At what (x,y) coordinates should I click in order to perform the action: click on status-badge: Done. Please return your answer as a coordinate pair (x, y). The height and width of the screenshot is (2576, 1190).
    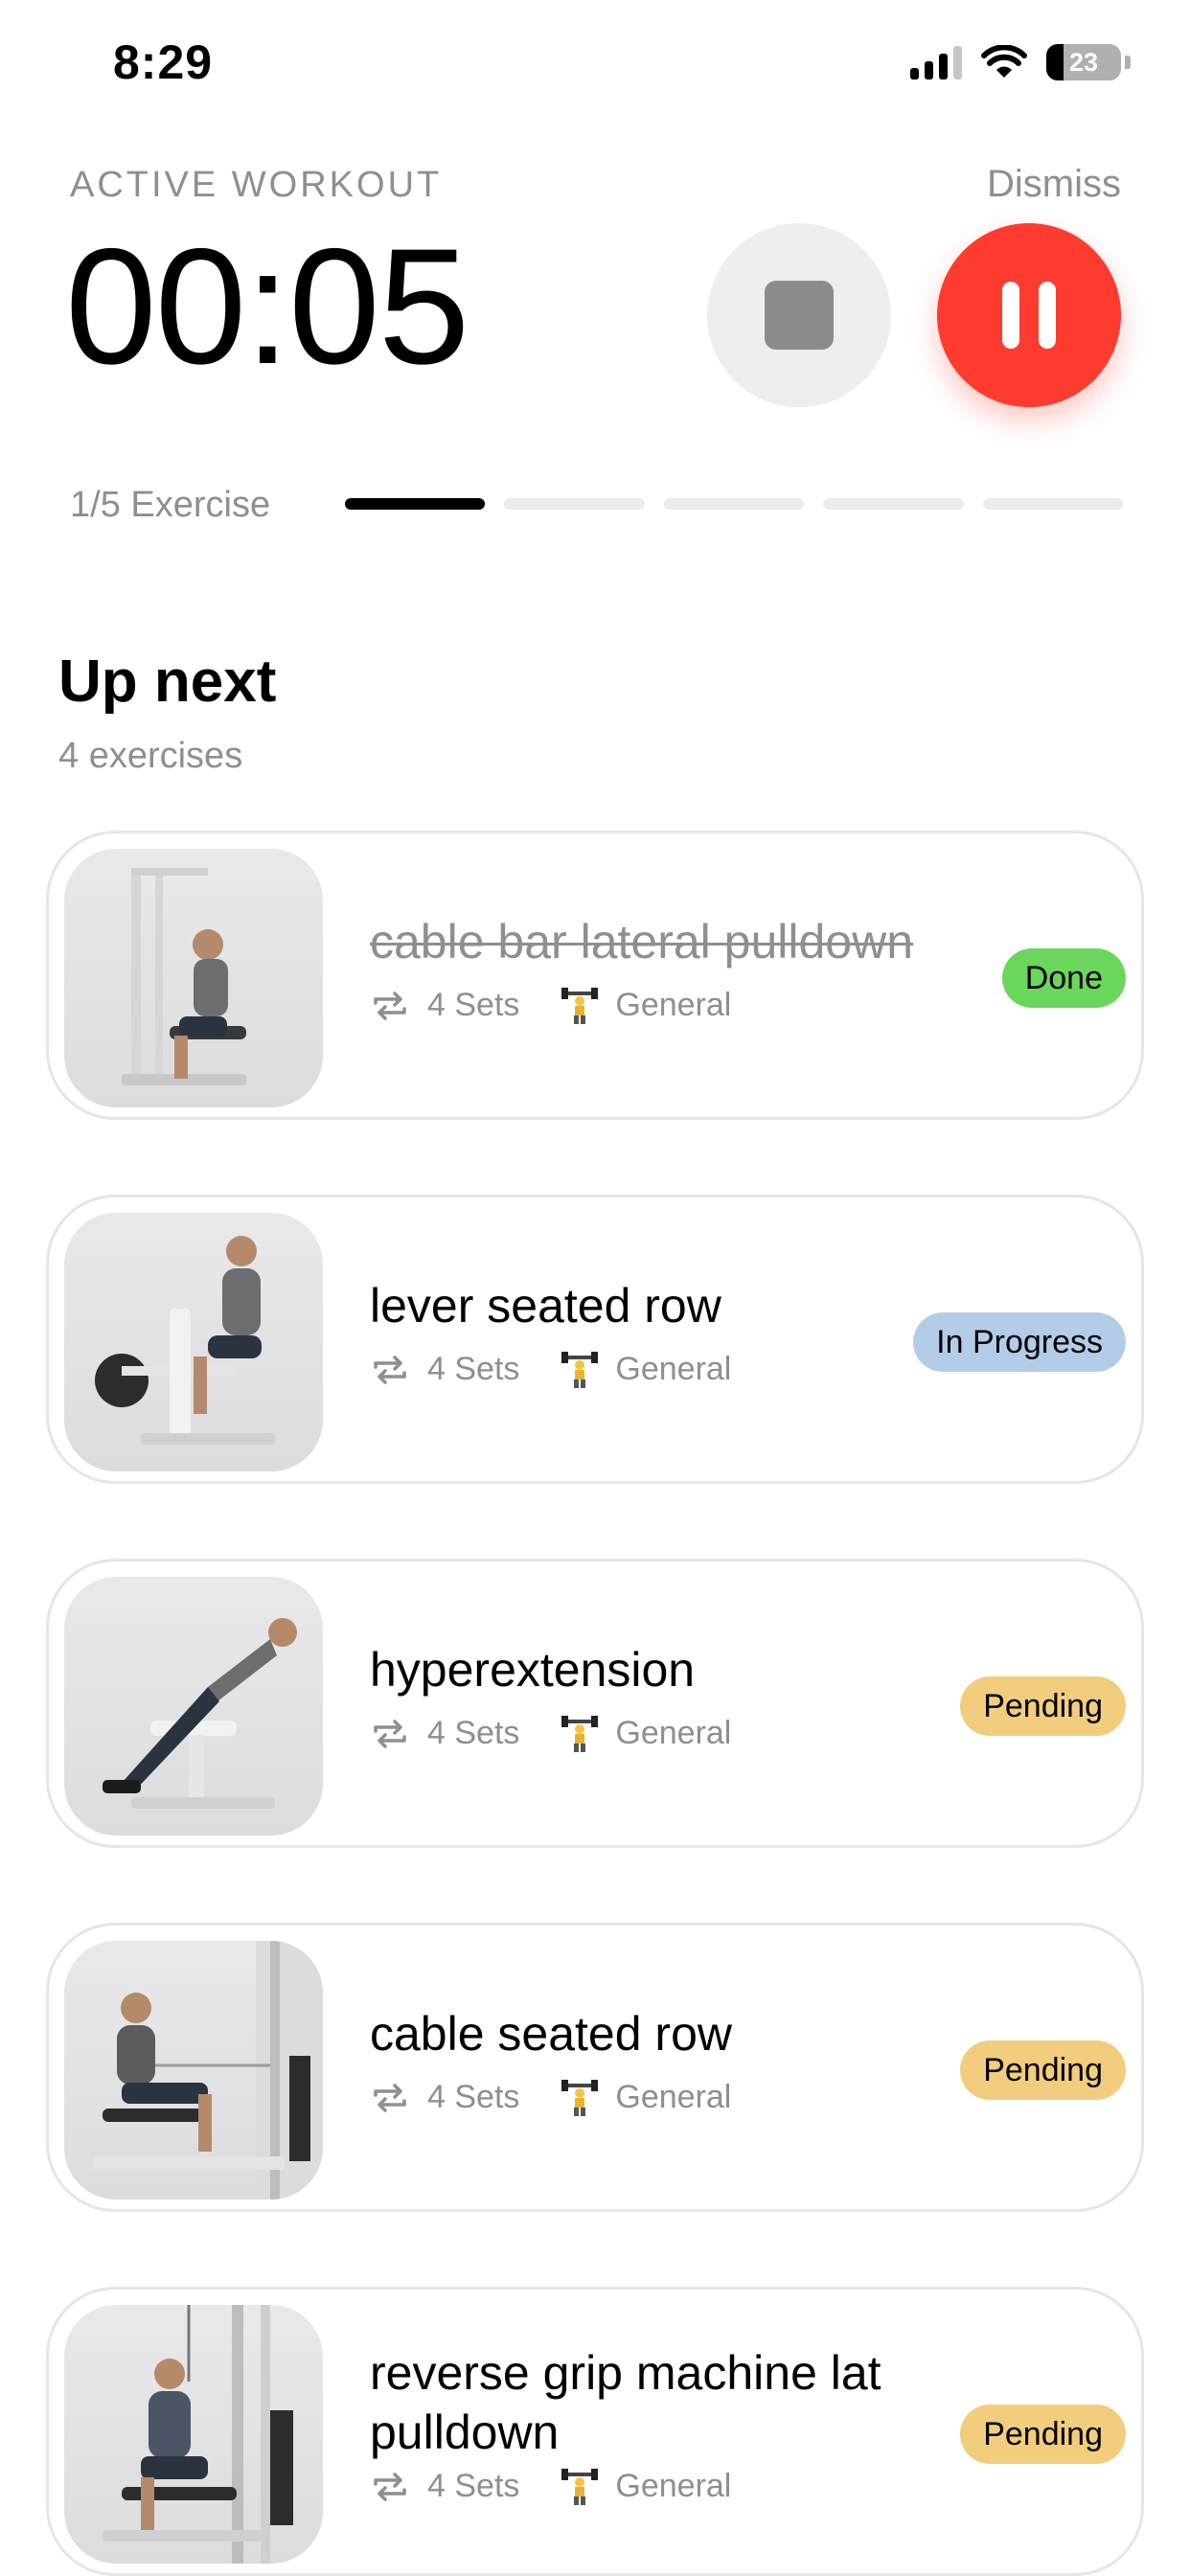
    Looking at the image, I should click on (1064, 978).